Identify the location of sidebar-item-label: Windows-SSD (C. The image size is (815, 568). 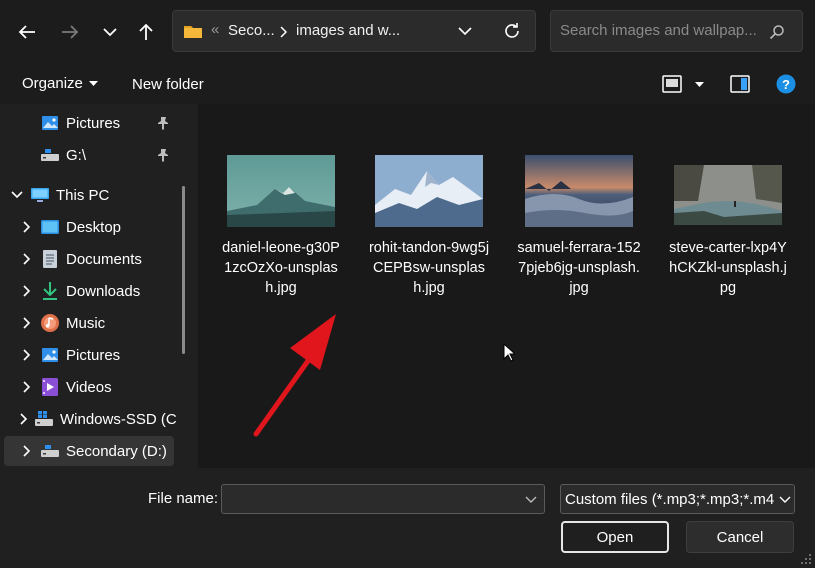
(118, 419).